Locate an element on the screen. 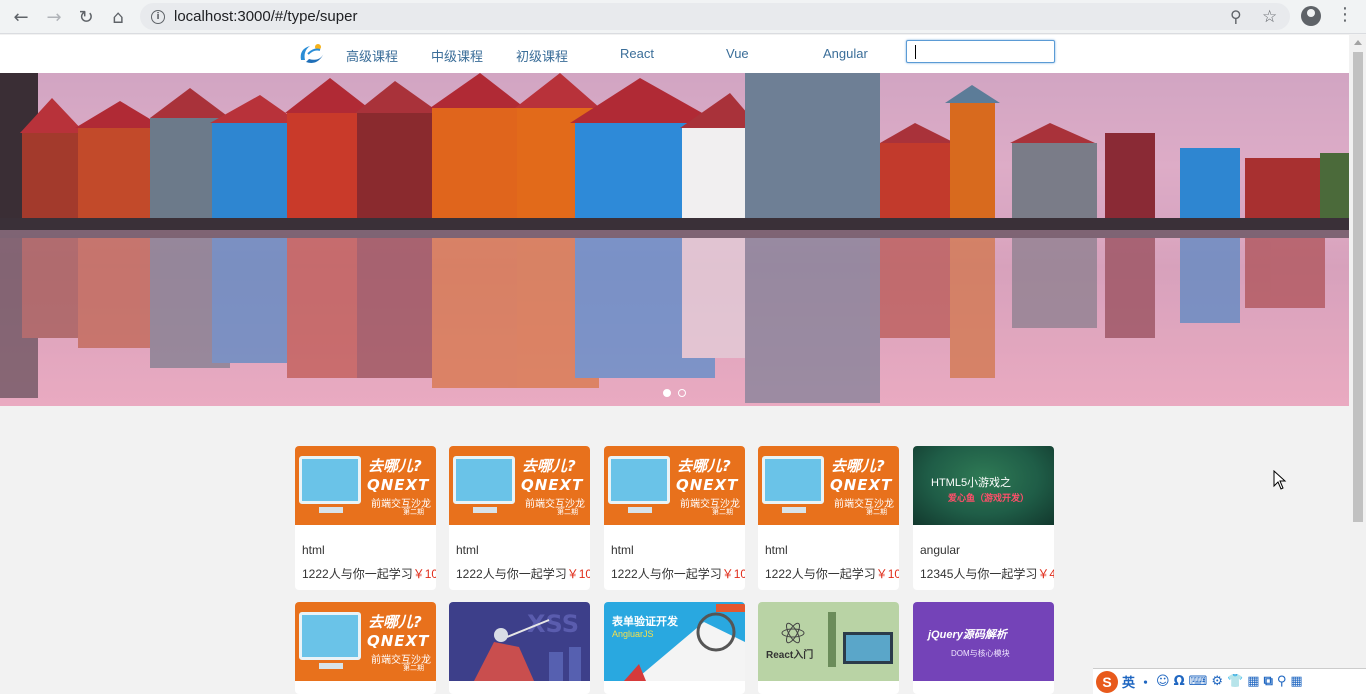 The width and height of the screenshot is (1366, 694). profile-avatar-icon is located at coordinates (1311, 16).